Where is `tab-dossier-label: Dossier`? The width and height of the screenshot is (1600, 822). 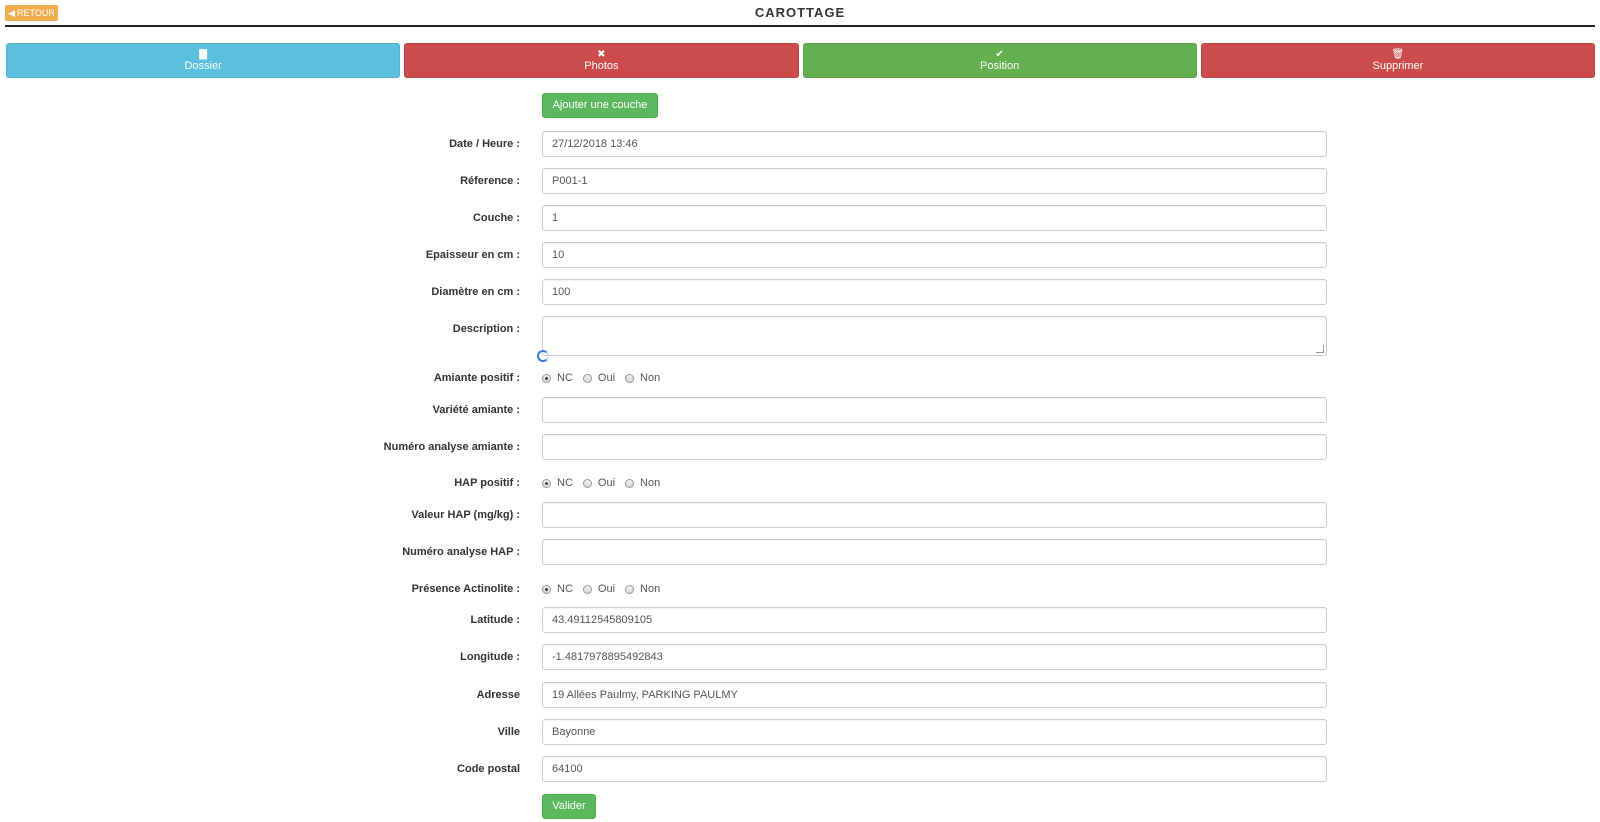
tab-dossier-label: Dossier is located at coordinates (203, 65).